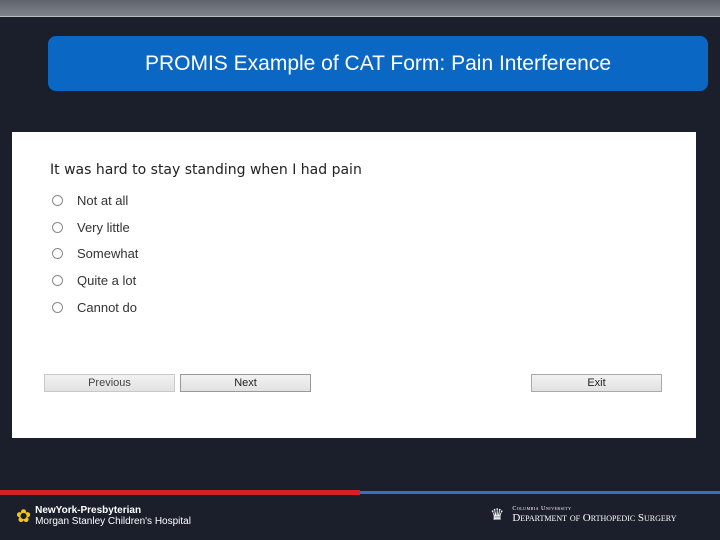  I want to click on daffodil-icon: ✿, so click(24, 515).